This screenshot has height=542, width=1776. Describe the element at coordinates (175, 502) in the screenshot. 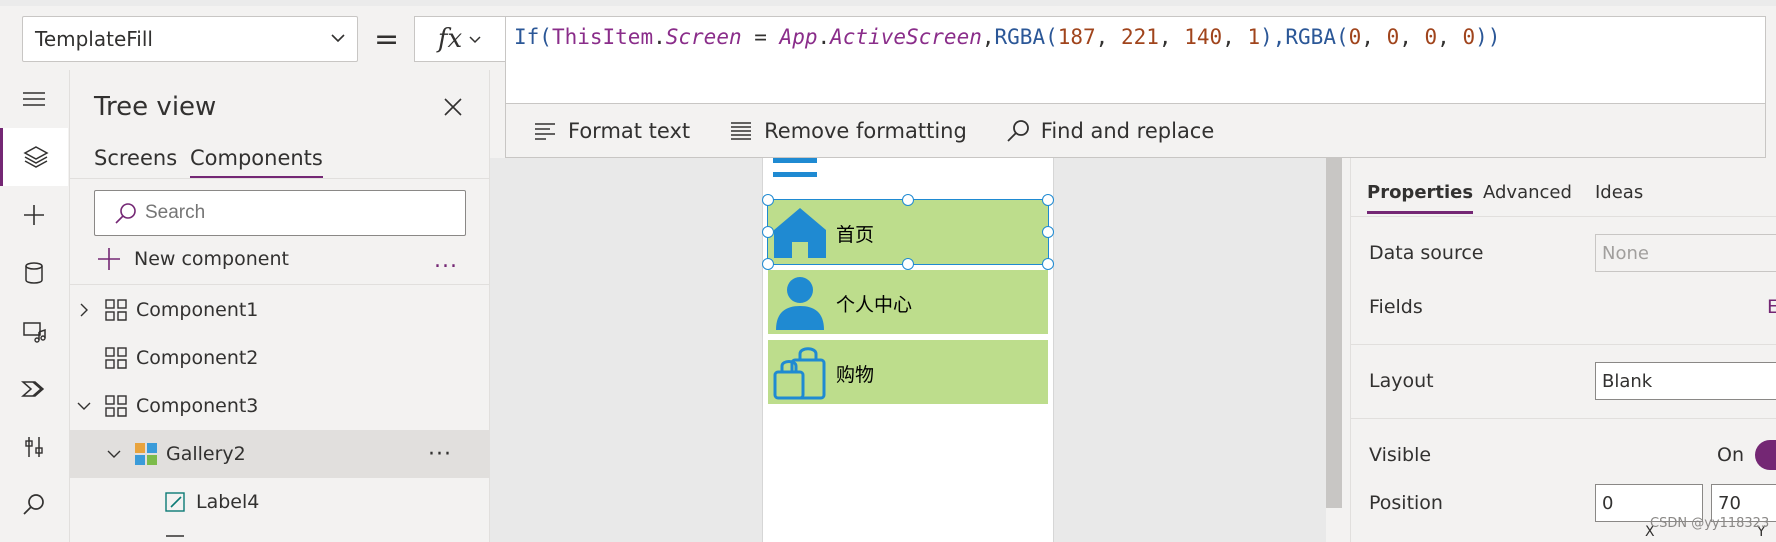

I see `label-edit-icon` at that location.